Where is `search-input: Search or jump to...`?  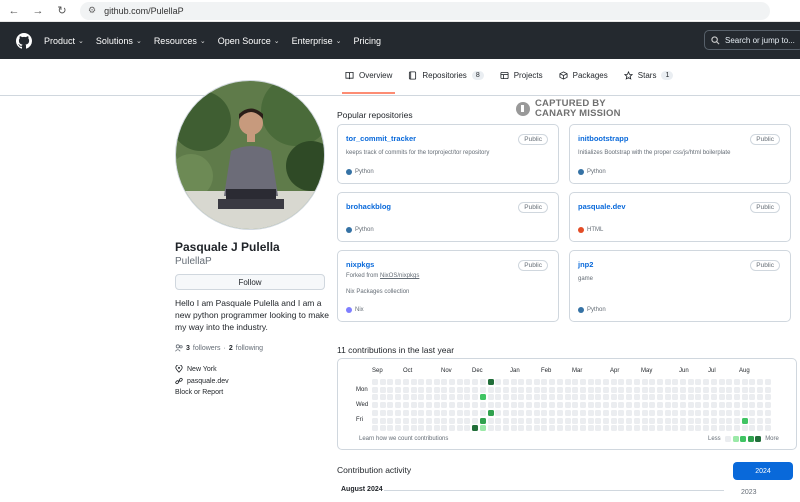 search-input: Search or jump to... is located at coordinates (752, 40).